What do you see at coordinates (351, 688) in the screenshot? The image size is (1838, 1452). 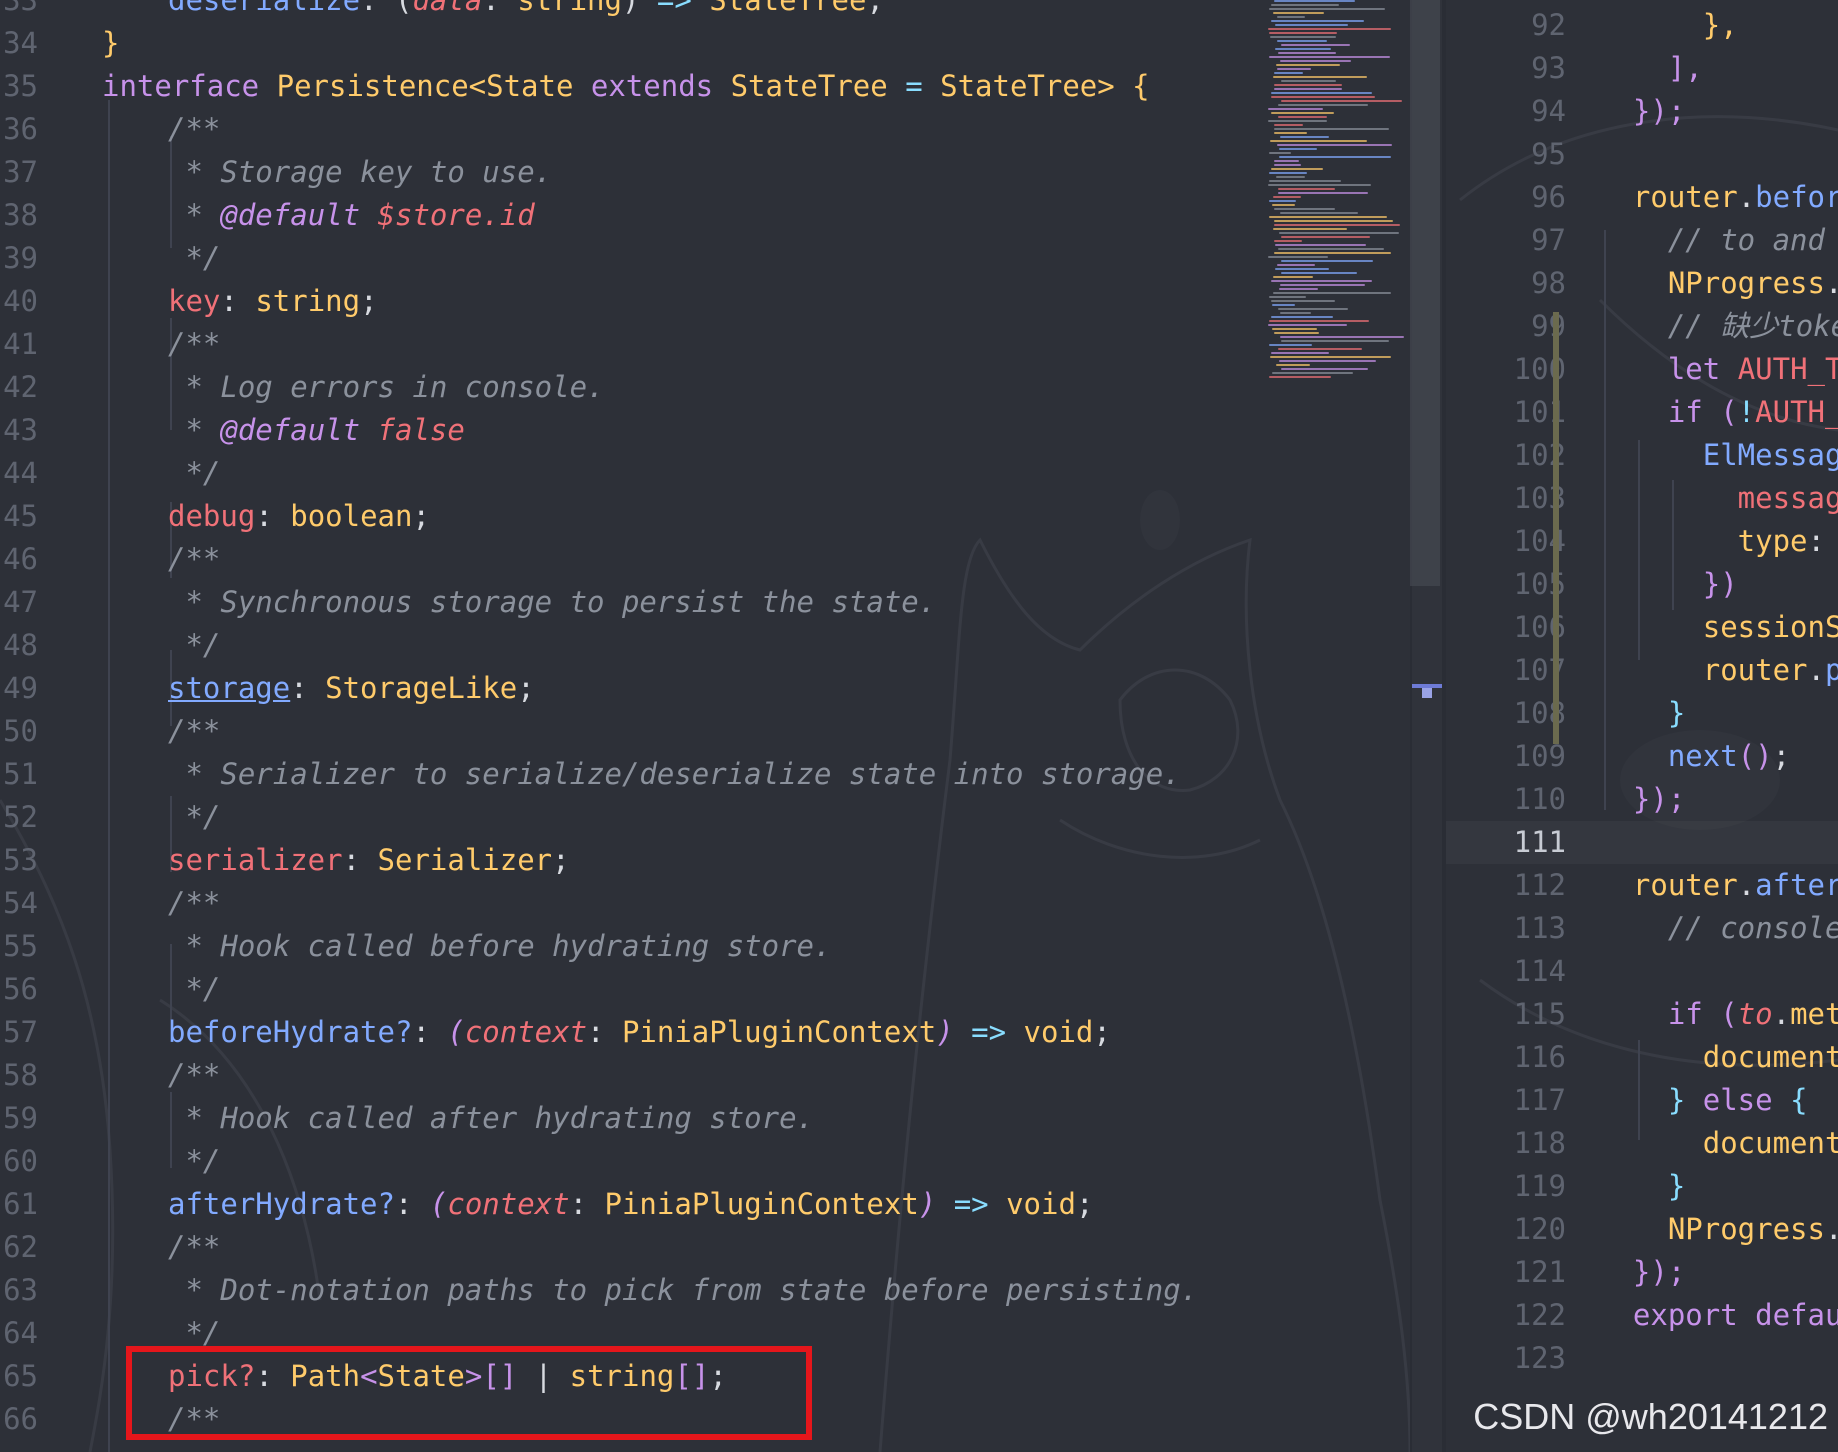 I see `code-line: storage: StorageLike;` at bounding box center [351, 688].